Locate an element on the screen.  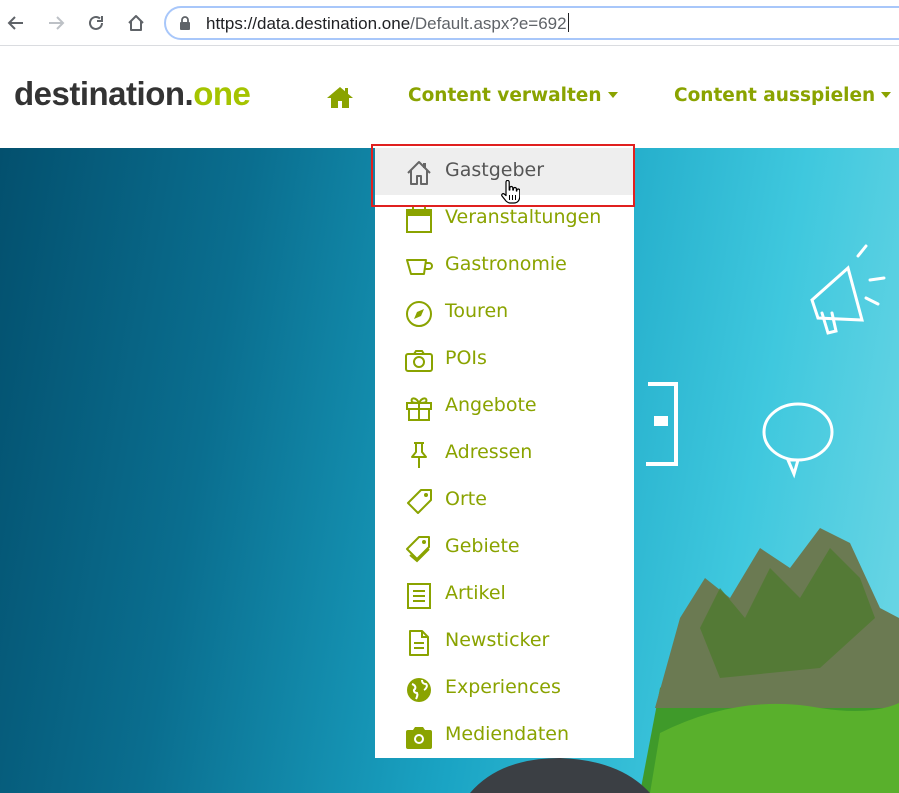
menu-item-label: Gebiete is located at coordinates (482, 546).